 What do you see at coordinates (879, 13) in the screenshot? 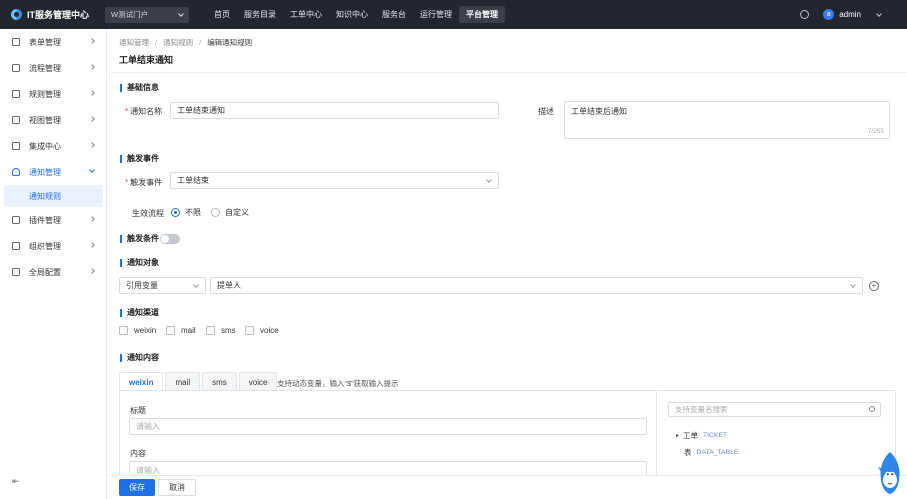
I see `user-menu-chevron-icon` at bounding box center [879, 13].